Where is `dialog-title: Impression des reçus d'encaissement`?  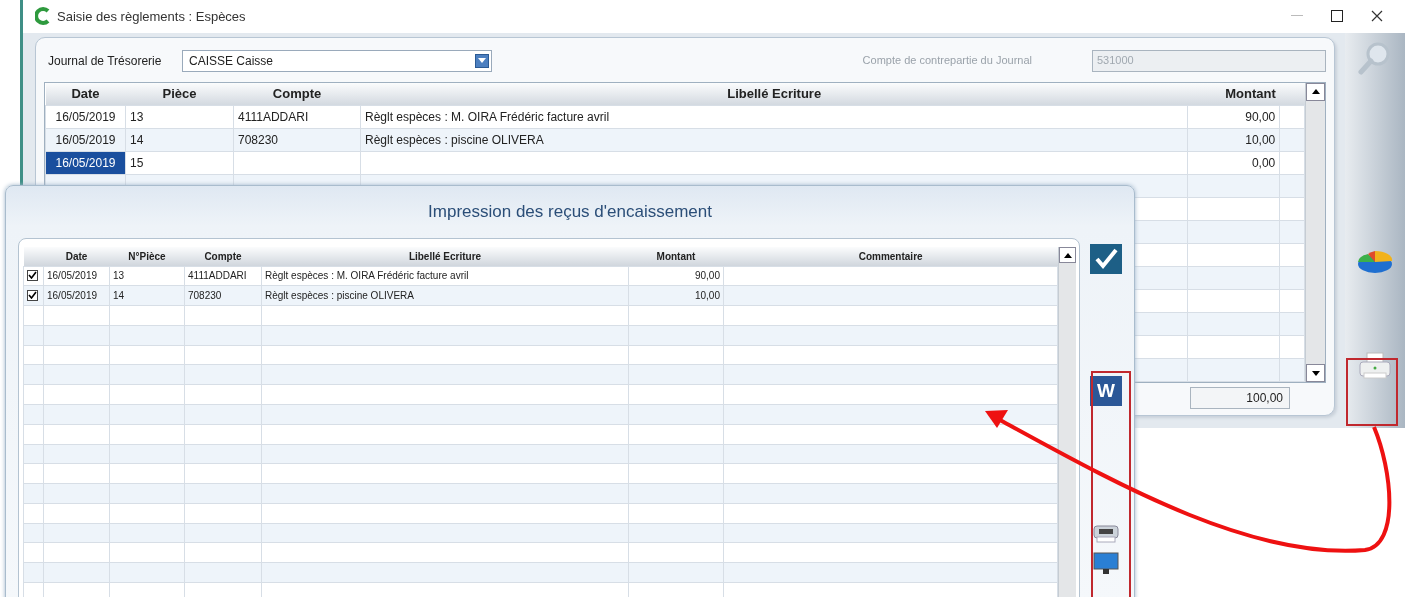 dialog-title: Impression des reçus d'encaissement is located at coordinates (570, 212).